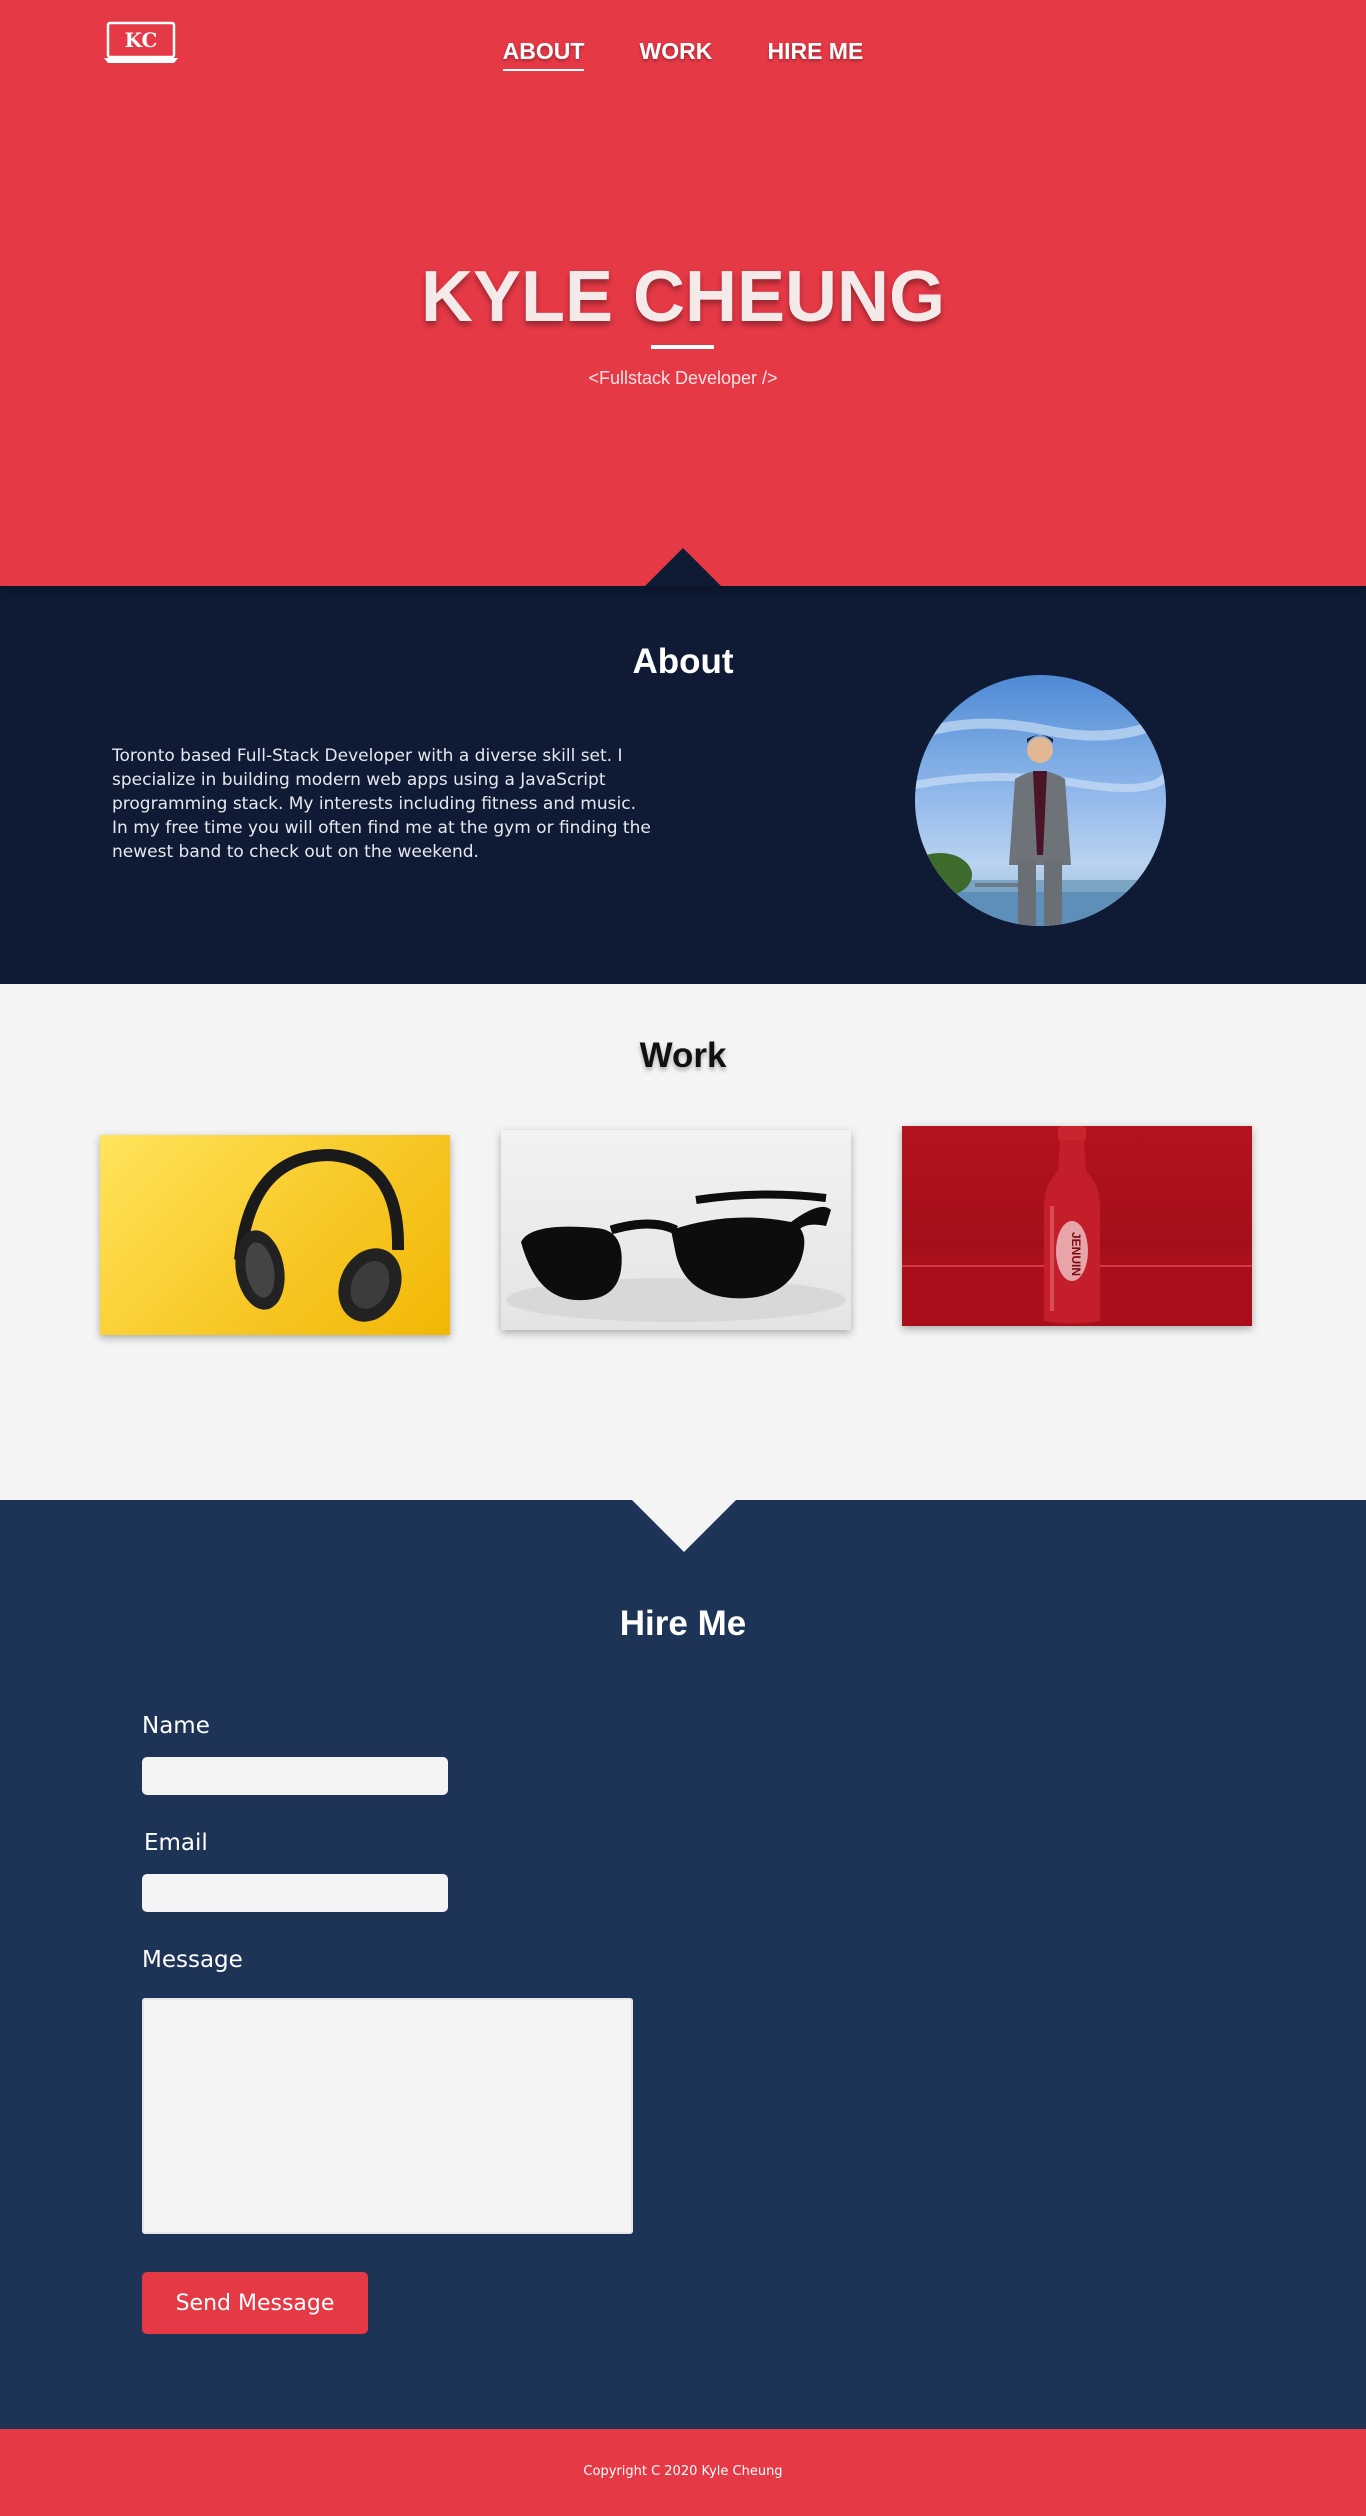 The width and height of the screenshot is (1366, 2516). What do you see at coordinates (319, 1235) in the screenshot?
I see `headphones-image` at bounding box center [319, 1235].